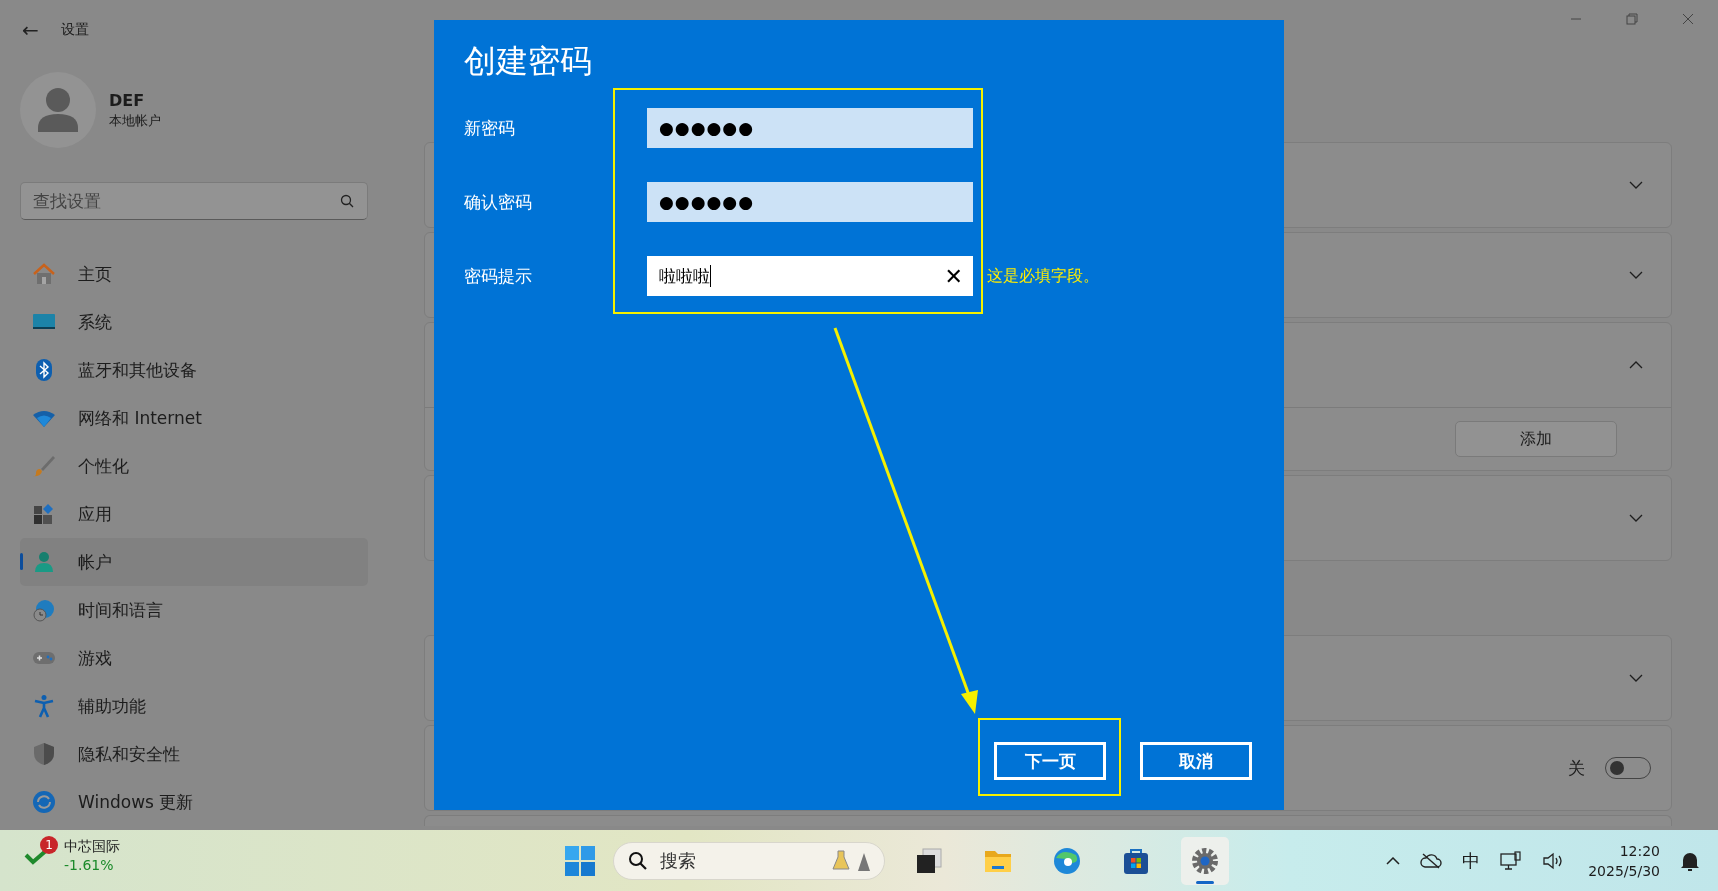 This screenshot has width=1718, height=891. Describe the element at coordinates (194, 322) in the screenshot. I see `nav-item: 系统` at that location.